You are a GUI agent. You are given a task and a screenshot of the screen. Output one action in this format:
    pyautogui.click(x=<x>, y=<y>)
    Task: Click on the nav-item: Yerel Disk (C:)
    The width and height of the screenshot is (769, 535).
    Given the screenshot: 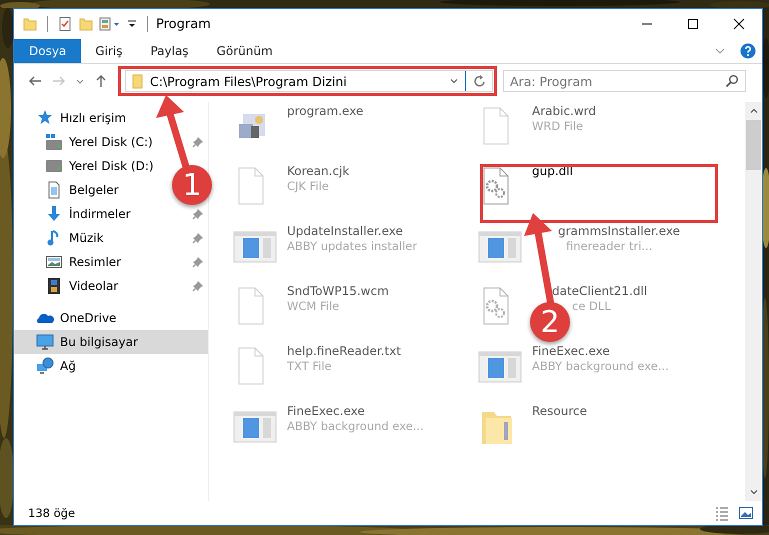 What is the action you would take?
    pyautogui.click(x=111, y=142)
    